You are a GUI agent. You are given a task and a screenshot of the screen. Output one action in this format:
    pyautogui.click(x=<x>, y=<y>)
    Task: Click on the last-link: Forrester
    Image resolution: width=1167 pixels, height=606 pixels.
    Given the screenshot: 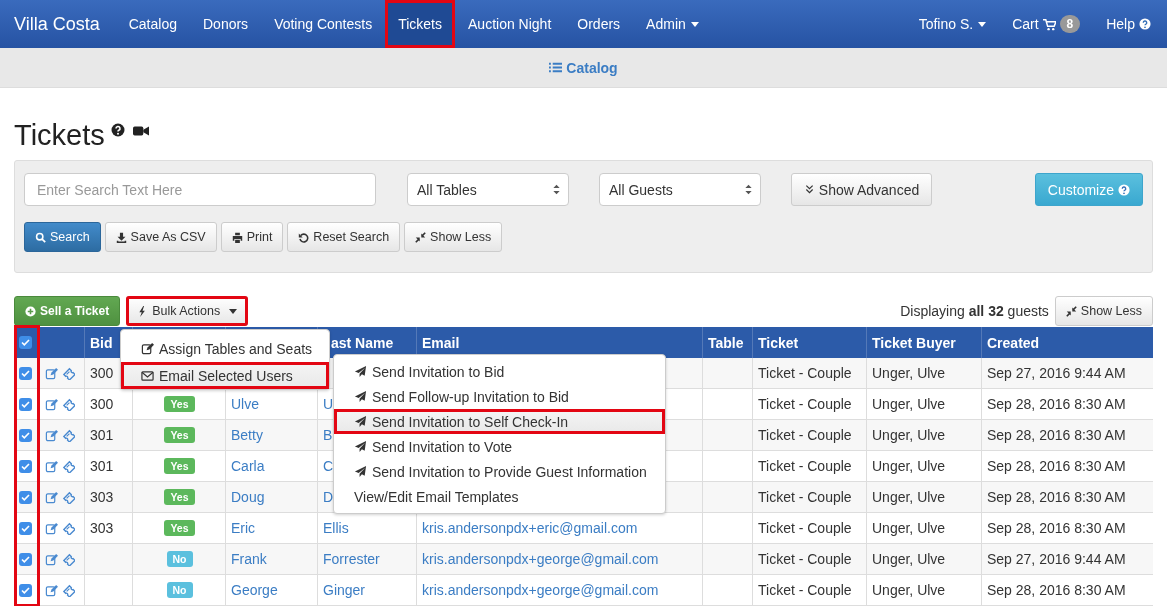 What is the action you would take?
    pyautogui.click(x=351, y=559)
    